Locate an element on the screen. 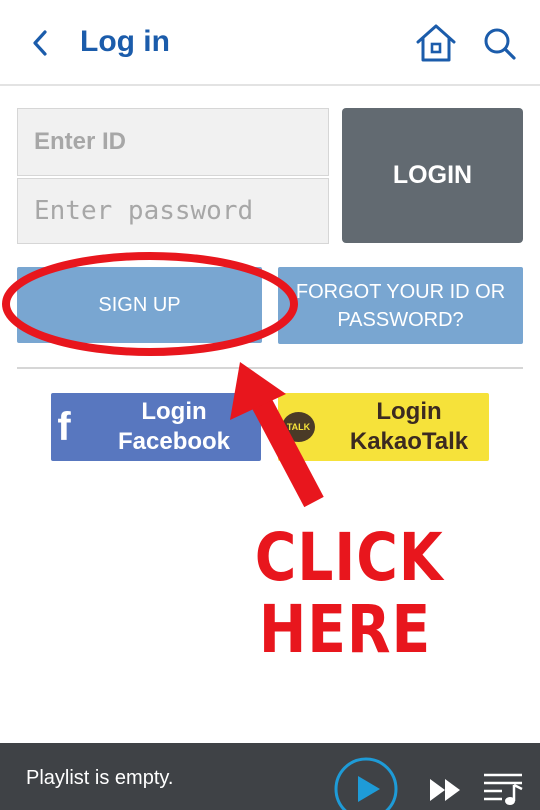 This screenshot has height=810, width=540. facebook-icon: f is located at coordinates (64, 426).